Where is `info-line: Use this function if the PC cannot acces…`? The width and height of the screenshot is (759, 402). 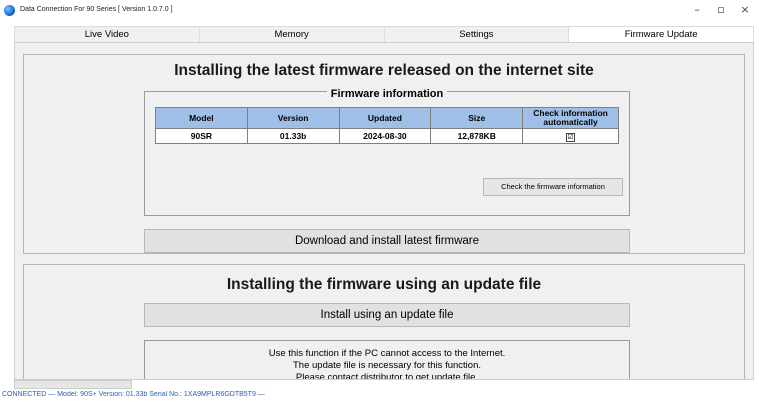
info-line: Use this function if the PC cannot acces… is located at coordinates (387, 353).